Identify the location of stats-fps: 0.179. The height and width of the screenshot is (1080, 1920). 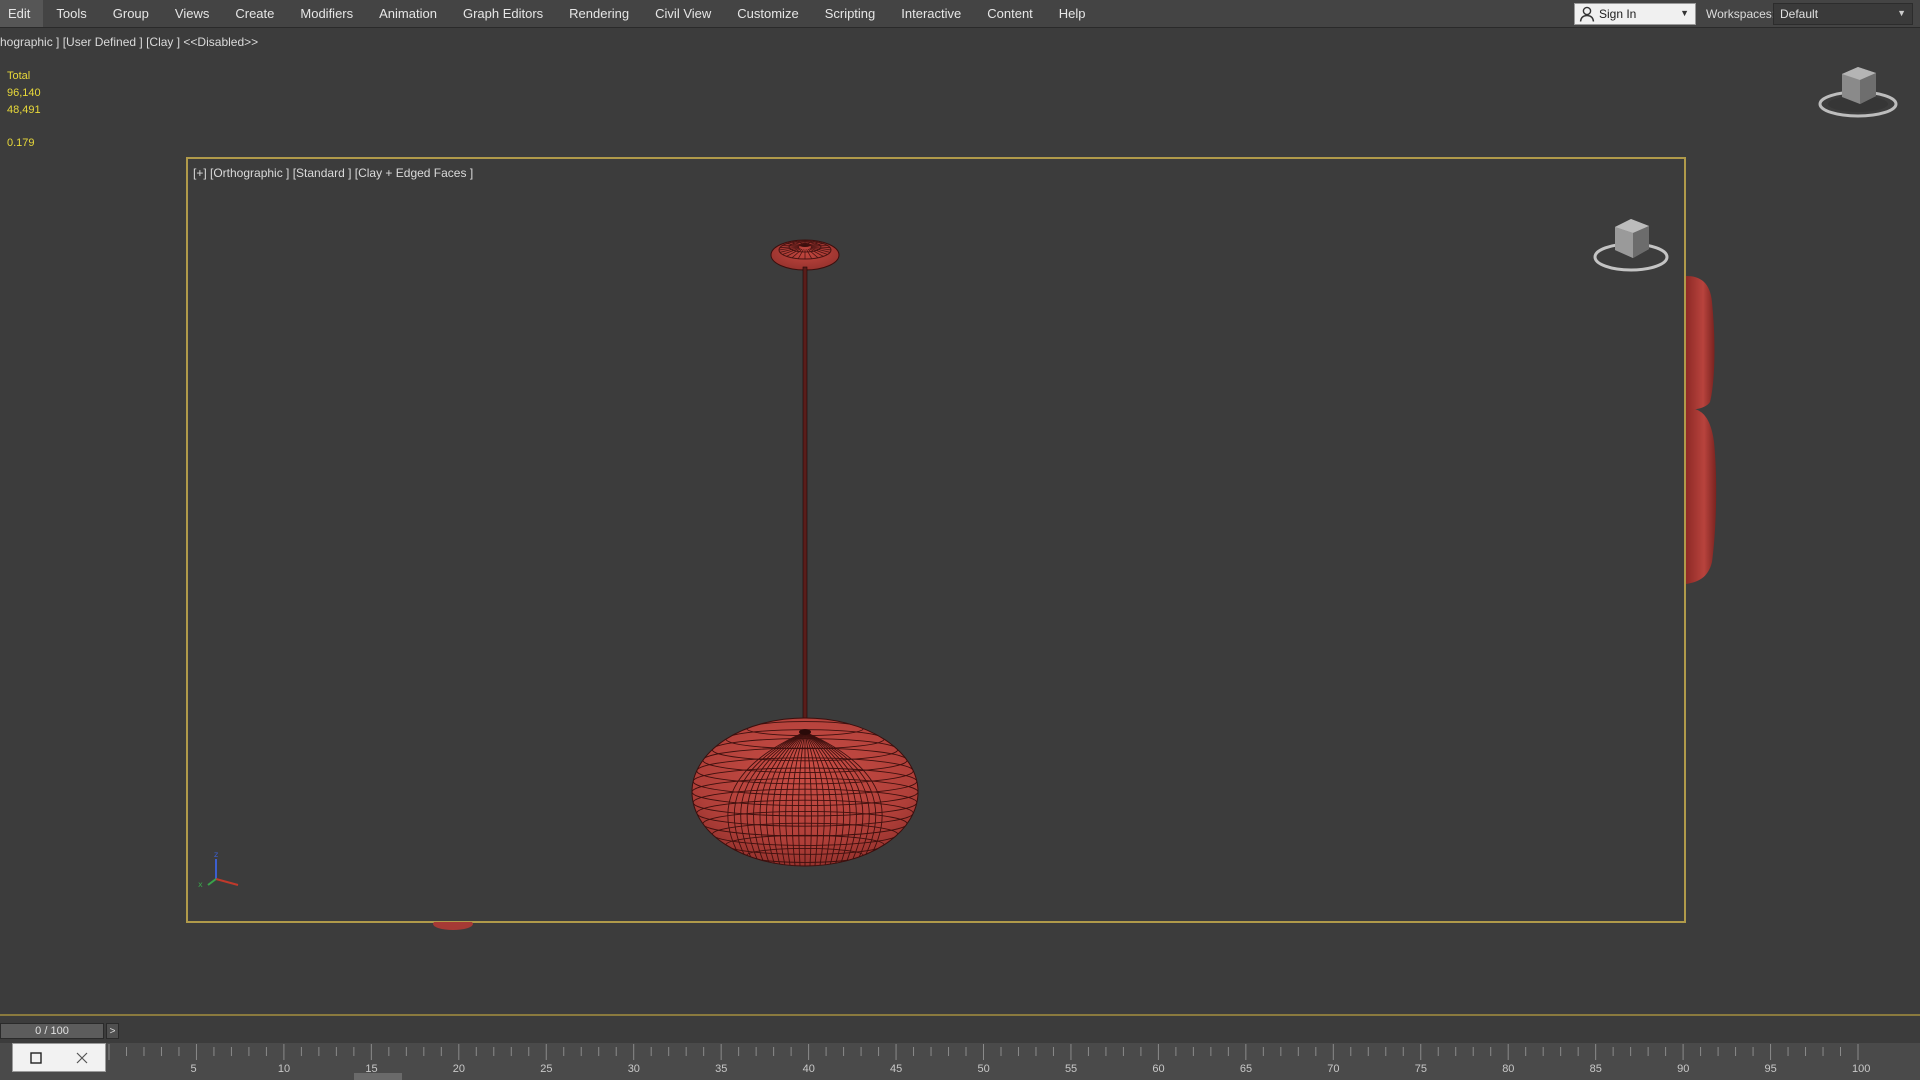
(21, 143).